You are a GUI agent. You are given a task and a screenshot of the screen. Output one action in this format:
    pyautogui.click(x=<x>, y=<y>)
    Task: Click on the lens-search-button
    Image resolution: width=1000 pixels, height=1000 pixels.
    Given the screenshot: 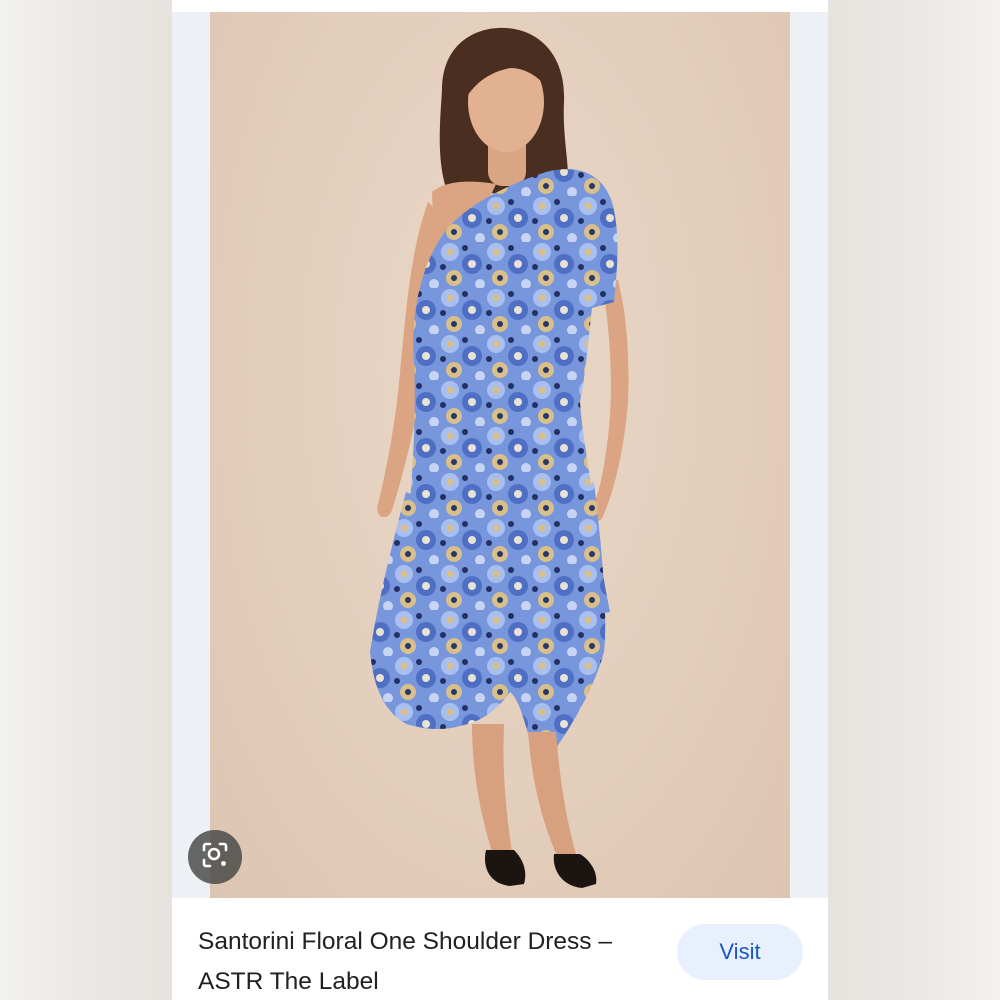 What is the action you would take?
    pyautogui.click(x=215, y=857)
    